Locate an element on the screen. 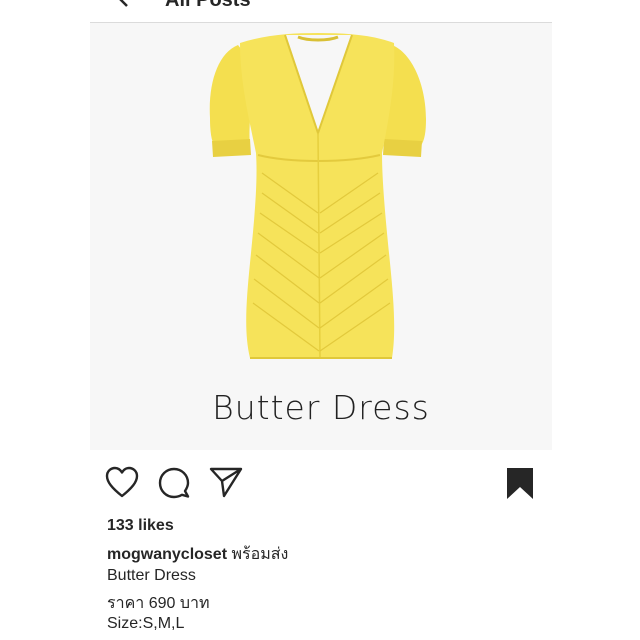 This screenshot has height=640, width=640. caption-line: ราคา 690 บาท is located at coordinates (158, 603).